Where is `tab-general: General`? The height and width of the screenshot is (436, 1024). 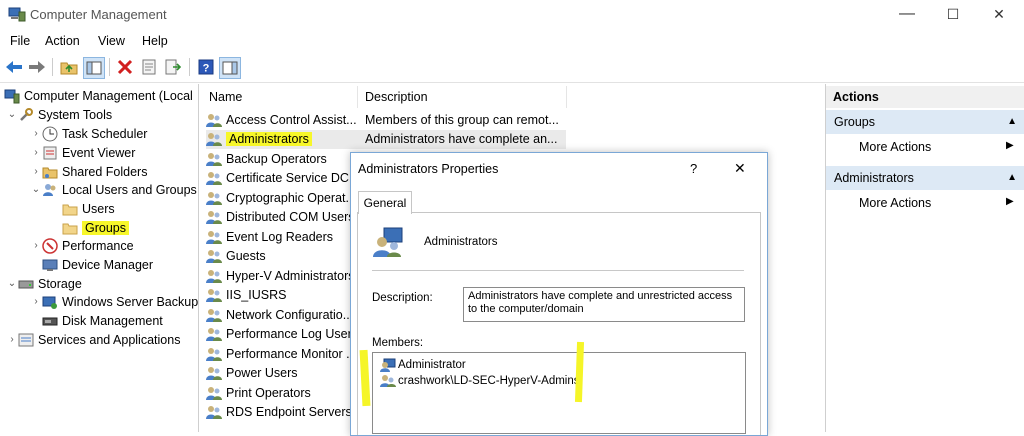
tab-general: General is located at coordinates (385, 202).